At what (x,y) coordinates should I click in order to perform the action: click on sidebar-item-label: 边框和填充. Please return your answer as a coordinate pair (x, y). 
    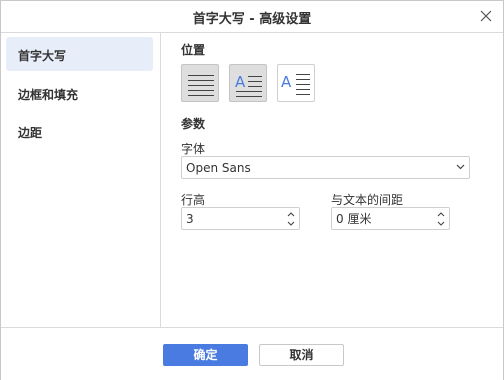
    Looking at the image, I should click on (48, 95).